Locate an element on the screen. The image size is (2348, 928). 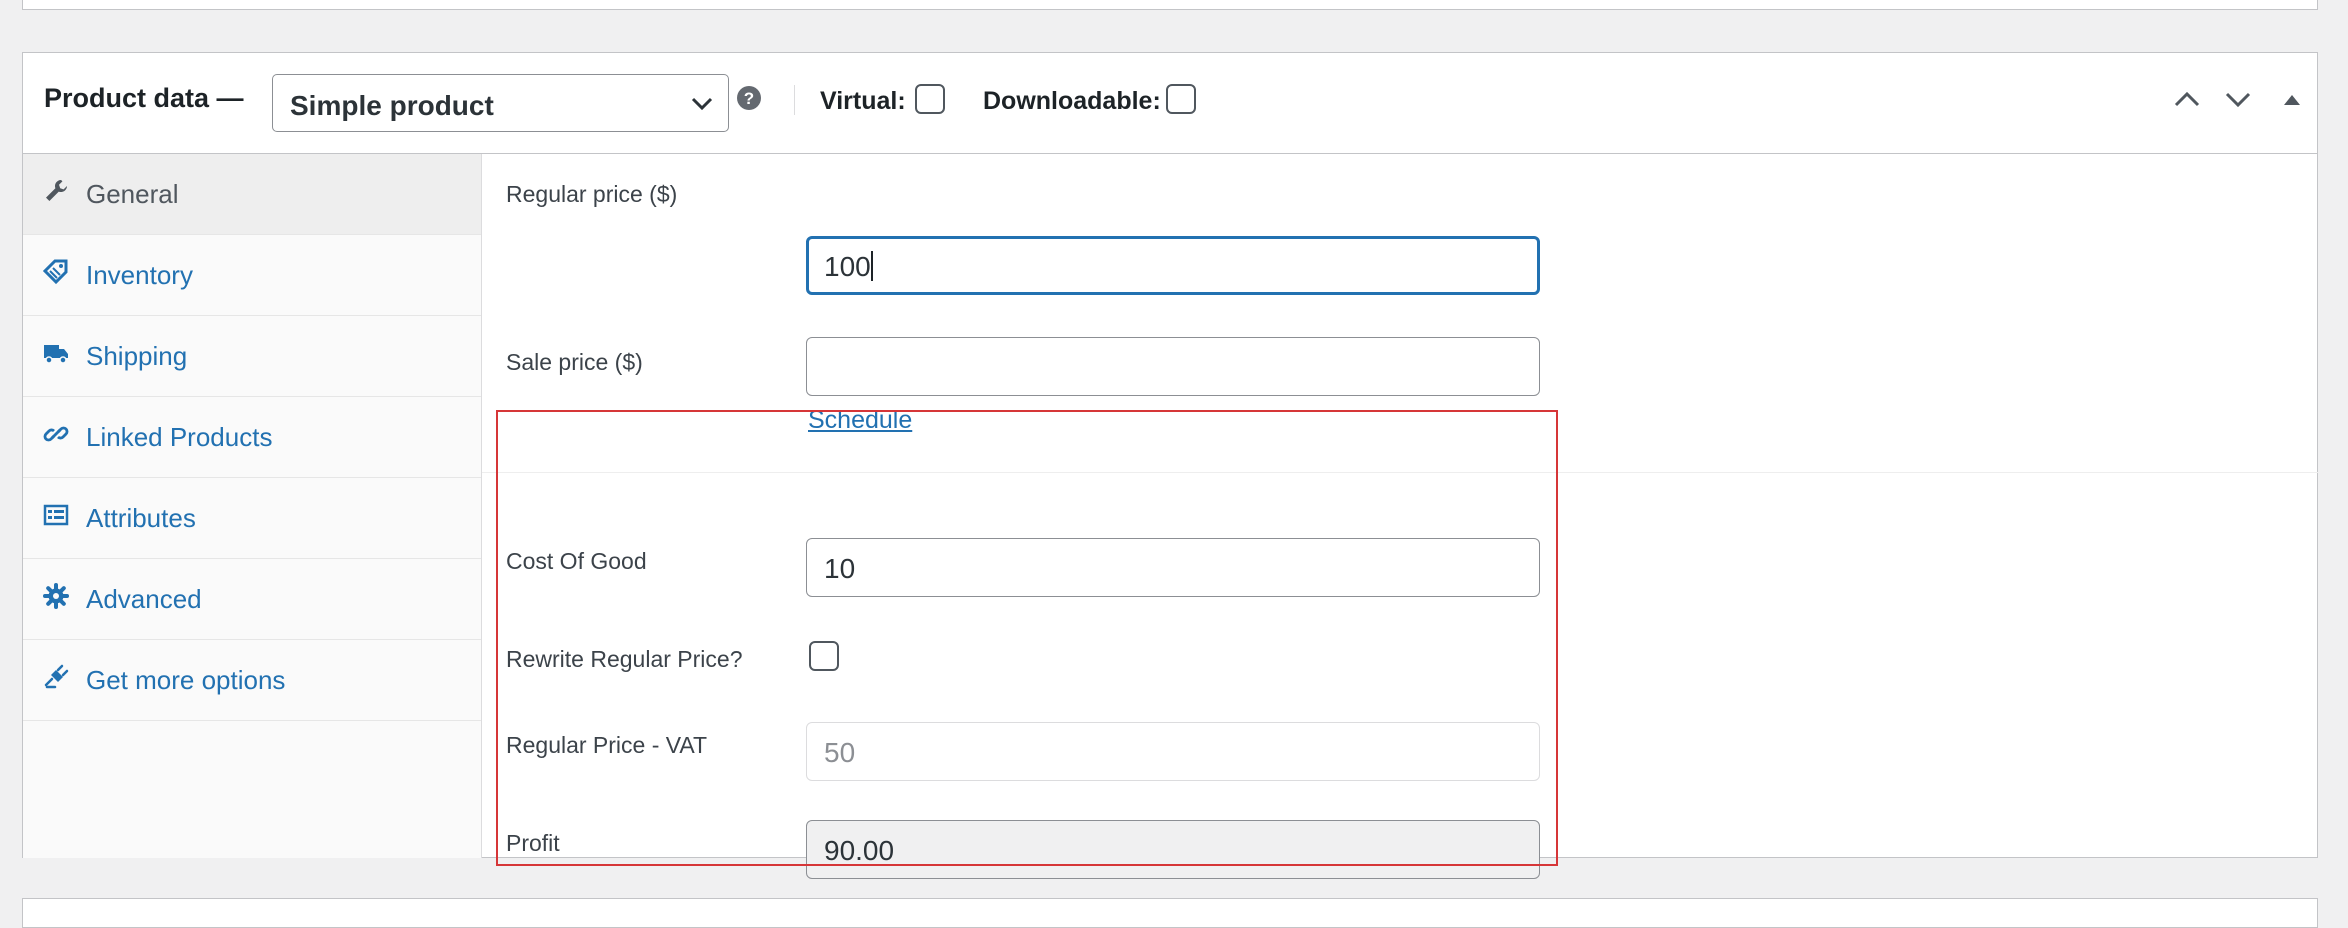
virtual-checkbox is located at coordinates (930, 99).